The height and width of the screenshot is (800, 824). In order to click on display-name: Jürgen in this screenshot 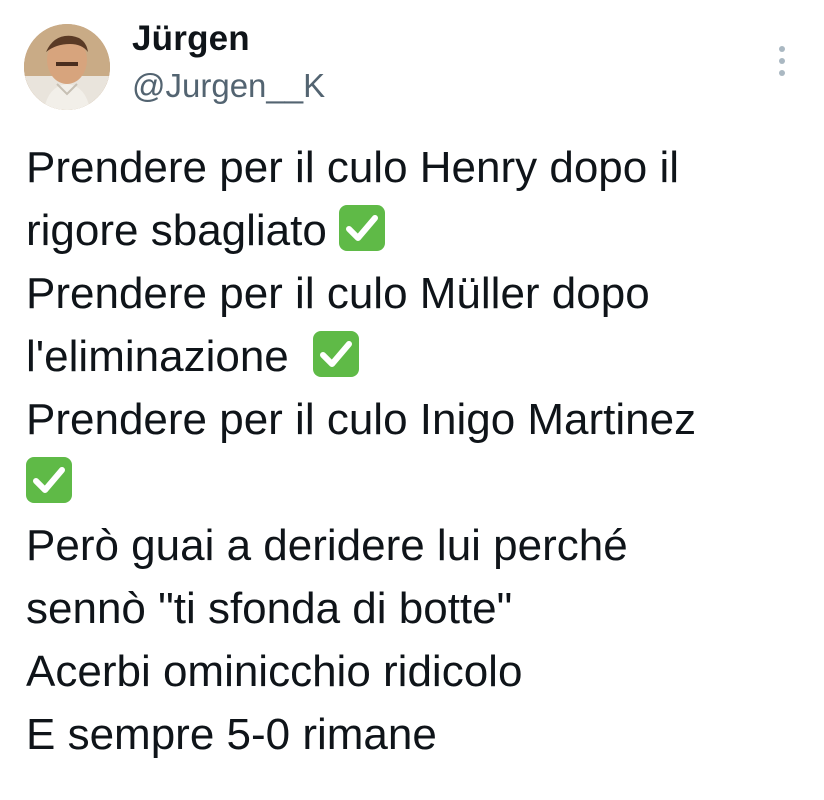, I will do `click(191, 39)`.